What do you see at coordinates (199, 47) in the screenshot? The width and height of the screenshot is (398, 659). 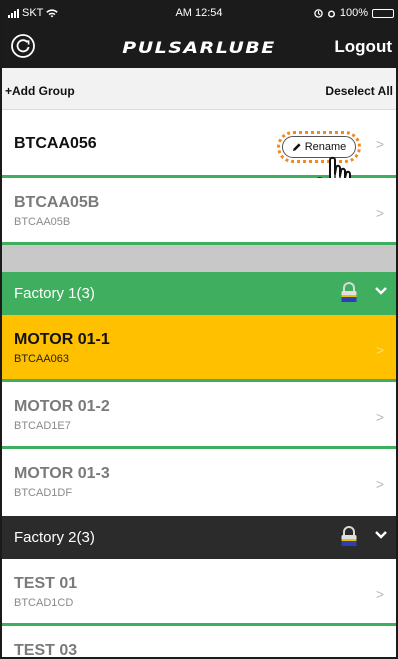 I see `app-header: PULSARLUBE Logout` at bounding box center [199, 47].